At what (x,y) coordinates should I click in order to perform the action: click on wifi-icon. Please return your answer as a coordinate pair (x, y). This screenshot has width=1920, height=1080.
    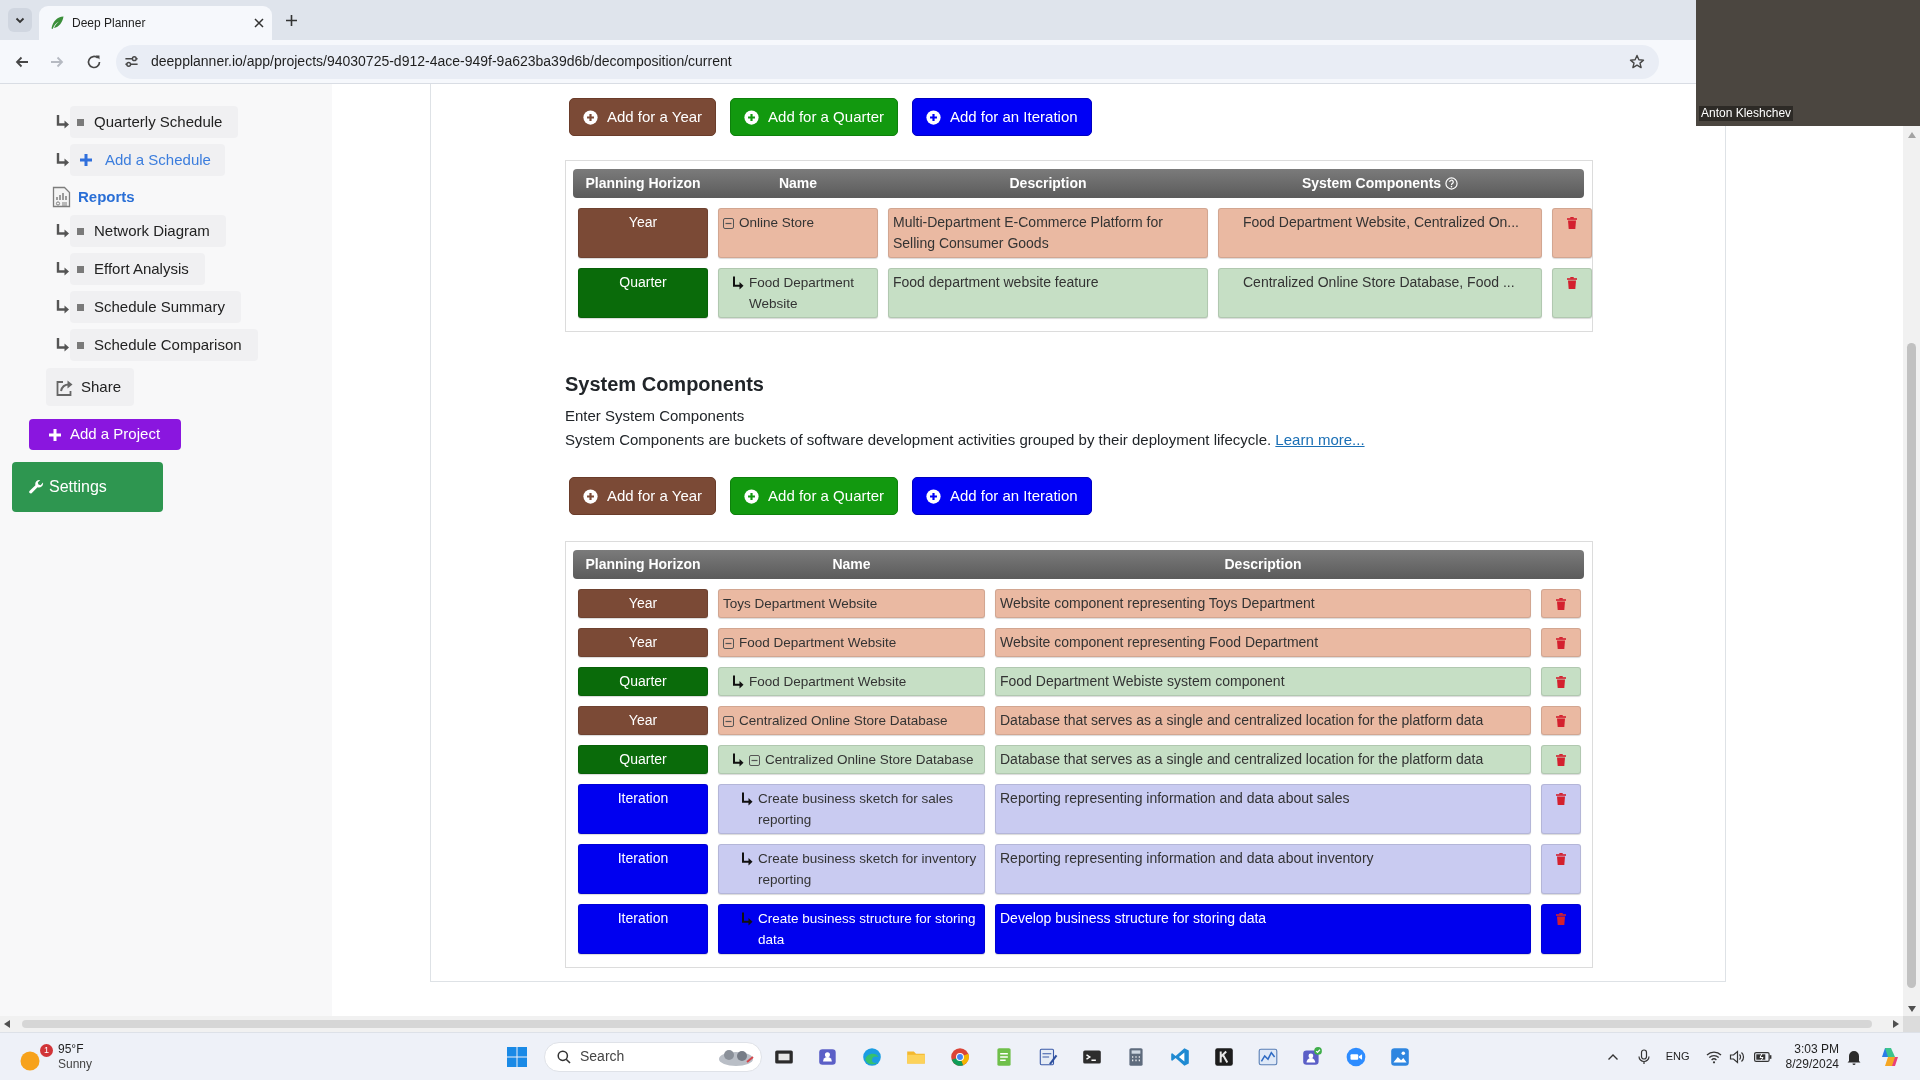
    Looking at the image, I should click on (1713, 1056).